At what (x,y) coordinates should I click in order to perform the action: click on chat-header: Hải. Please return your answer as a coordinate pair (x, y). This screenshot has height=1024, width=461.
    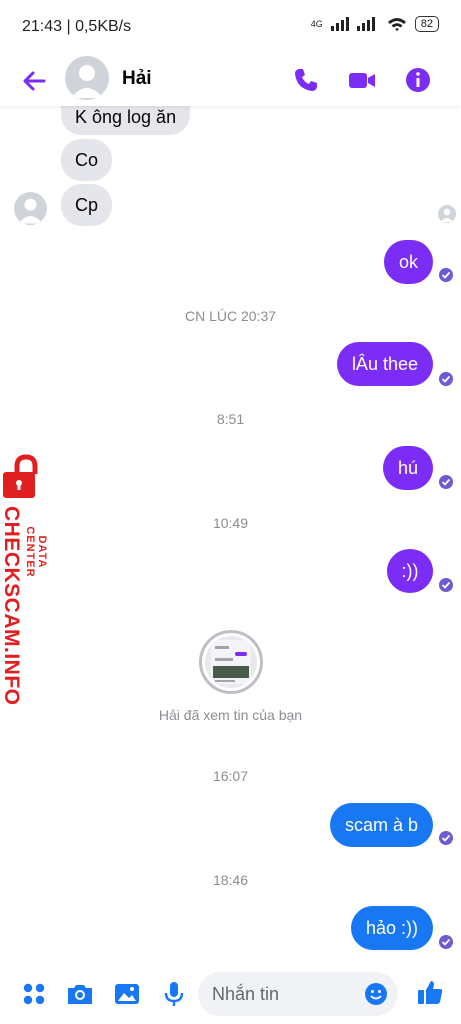
    Looking at the image, I should click on (230, 81).